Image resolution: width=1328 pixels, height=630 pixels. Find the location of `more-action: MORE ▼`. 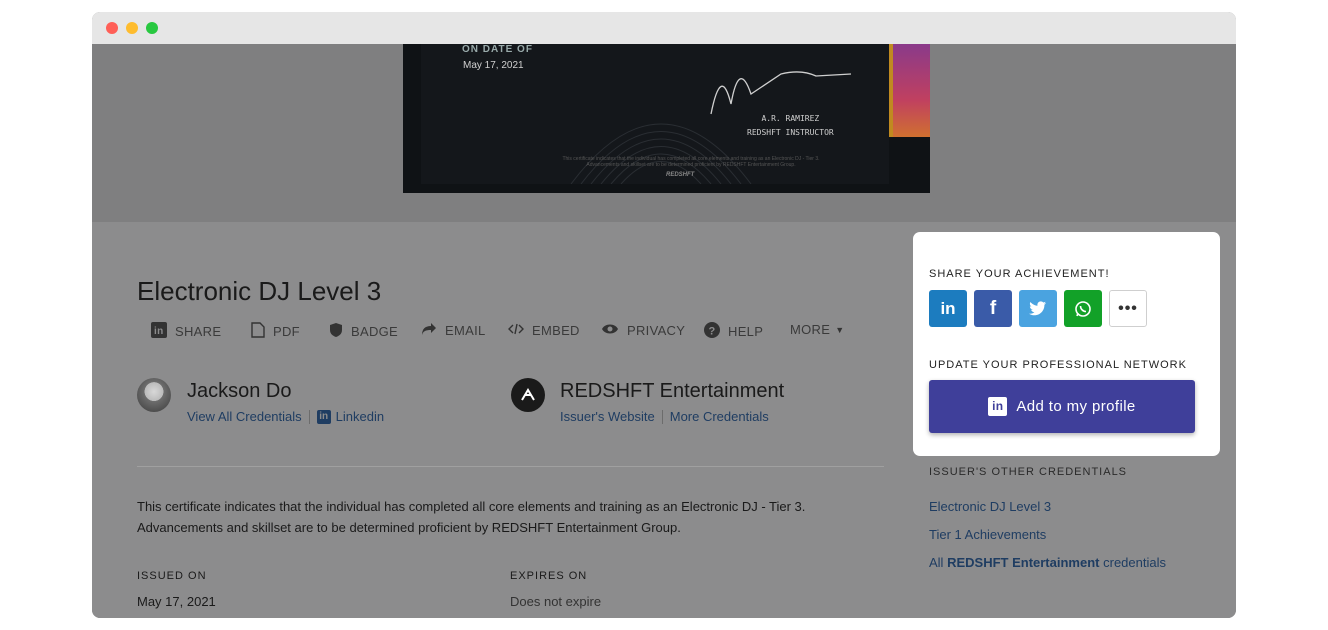

more-action: MORE ▼ is located at coordinates (817, 329).